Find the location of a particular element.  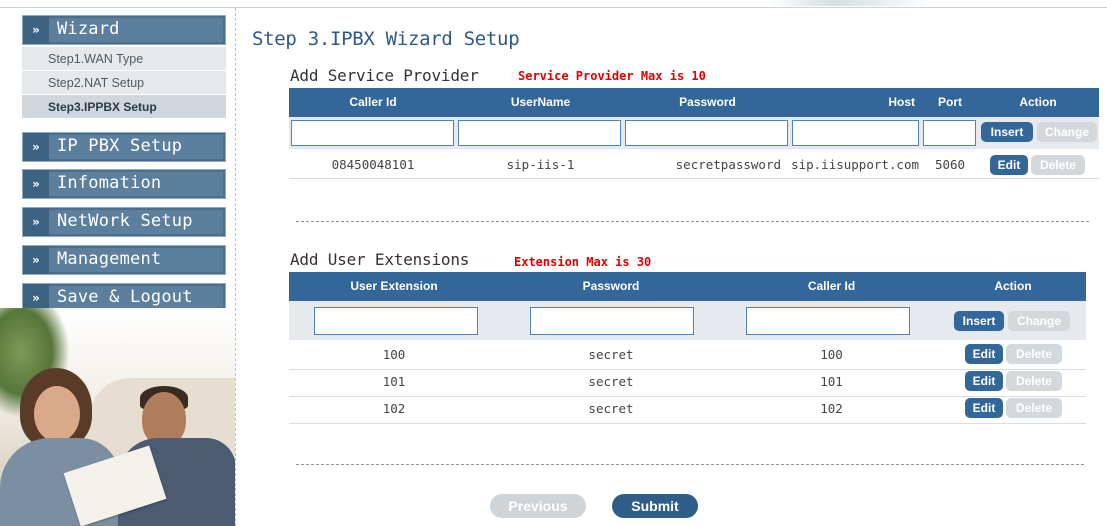

edit-provider-button: Edit is located at coordinates (1009, 165).